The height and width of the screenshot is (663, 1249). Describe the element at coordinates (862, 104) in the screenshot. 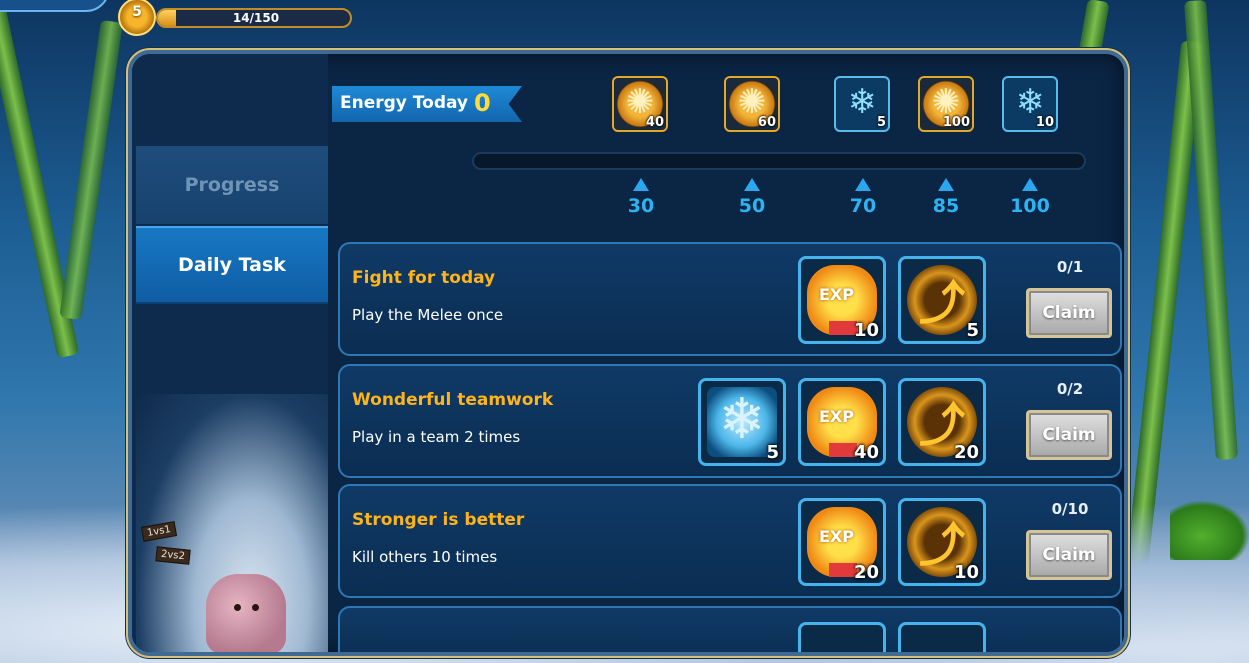

I see `milestone-reward-70: ❄ 5` at that location.